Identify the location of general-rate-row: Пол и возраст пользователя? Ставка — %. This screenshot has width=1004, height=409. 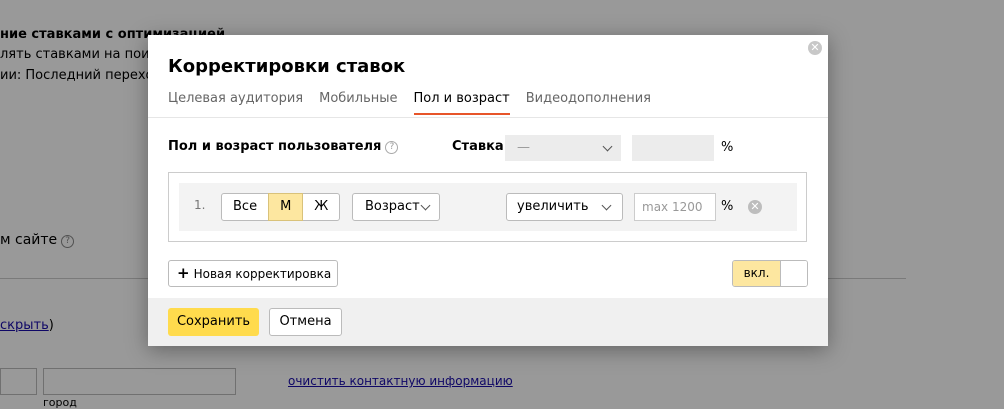
(488, 148).